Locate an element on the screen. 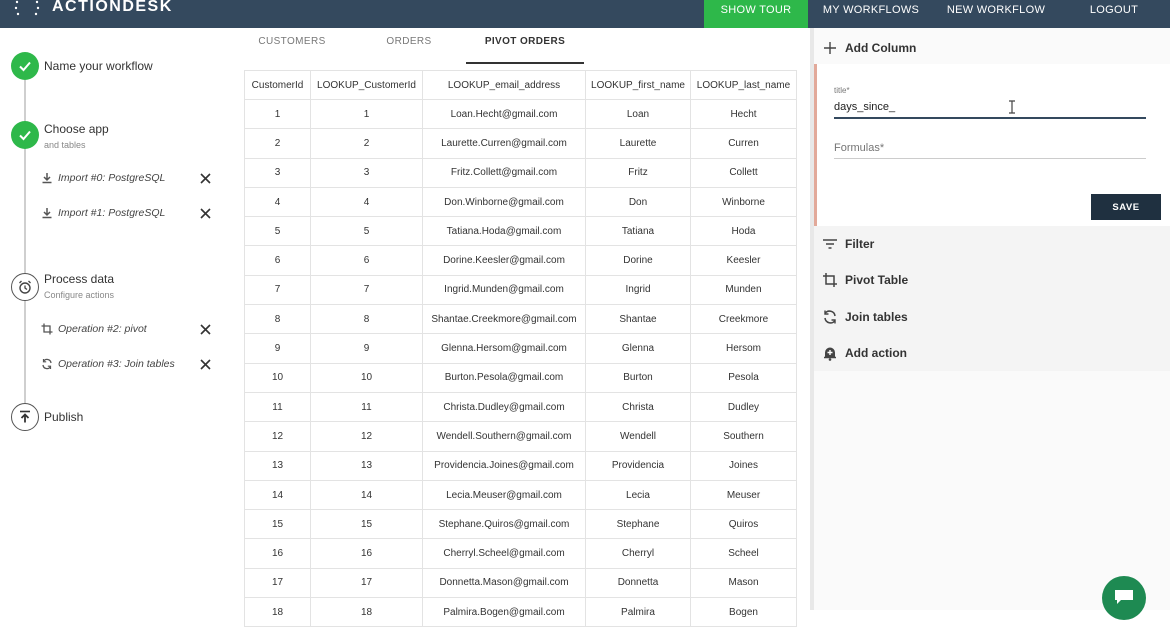  table-cell: Fritz is located at coordinates (638, 172).